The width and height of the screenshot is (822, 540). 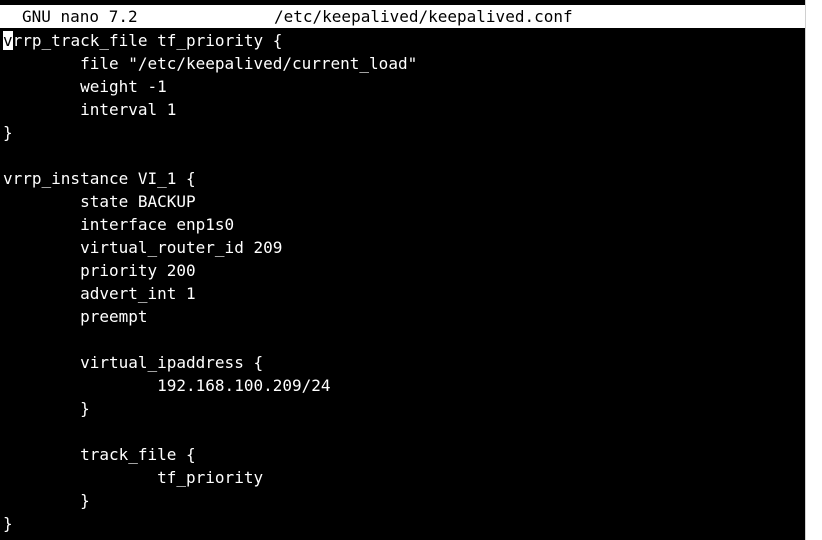 What do you see at coordinates (403, 247) in the screenshot?
I see `editor-line: virtual_router_id 209` at bounding box center [403, 247].